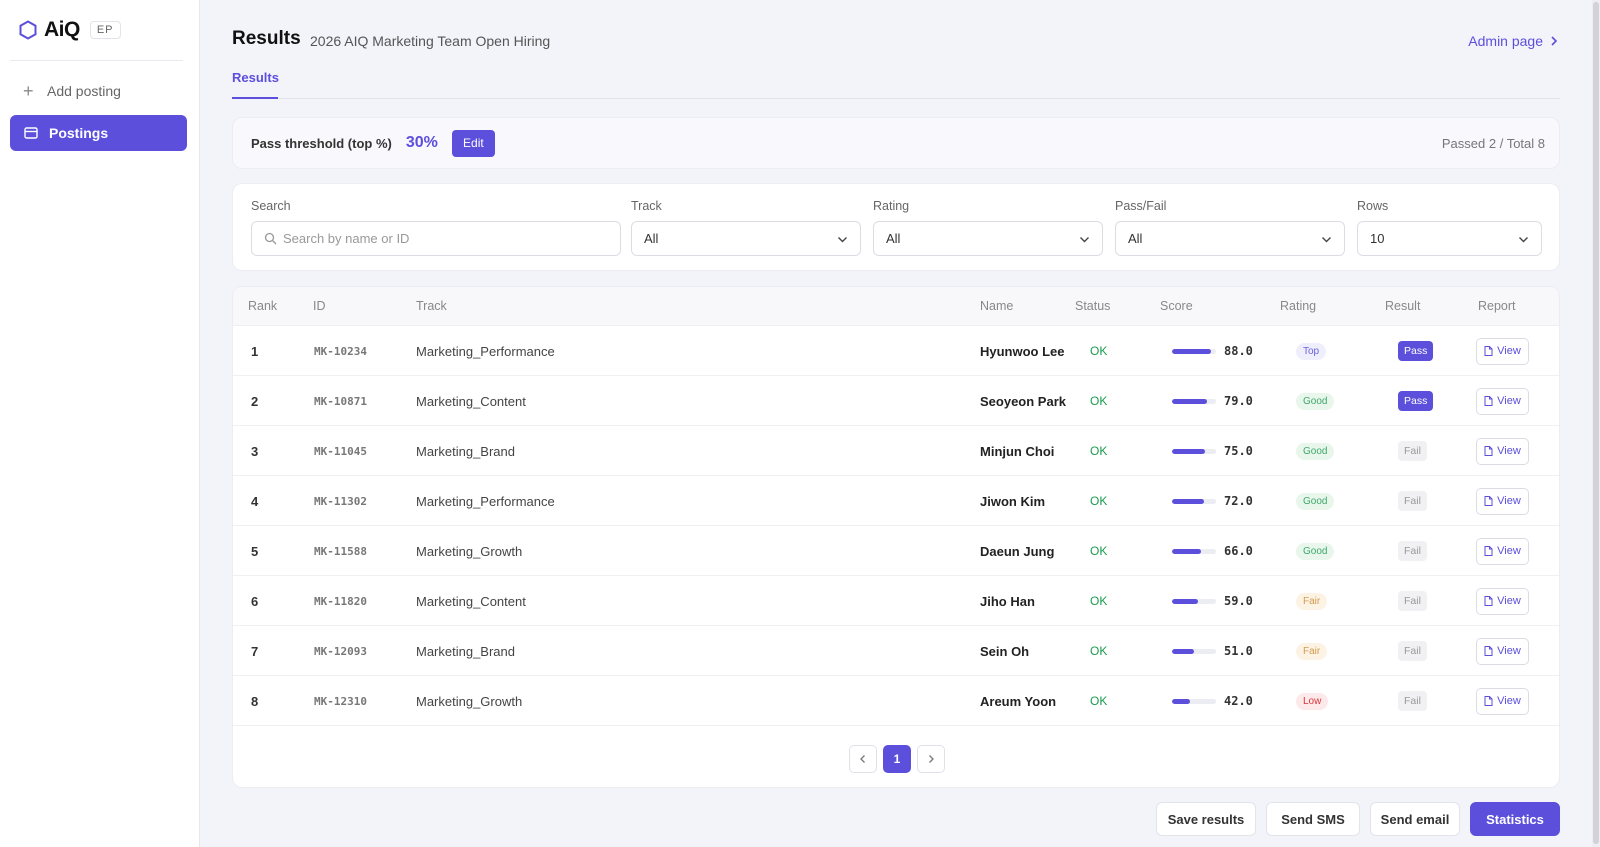  What do you see at coordinates (746, 238) in the screenshot?
I see `track-select: All` at bounding box center [746, 238].